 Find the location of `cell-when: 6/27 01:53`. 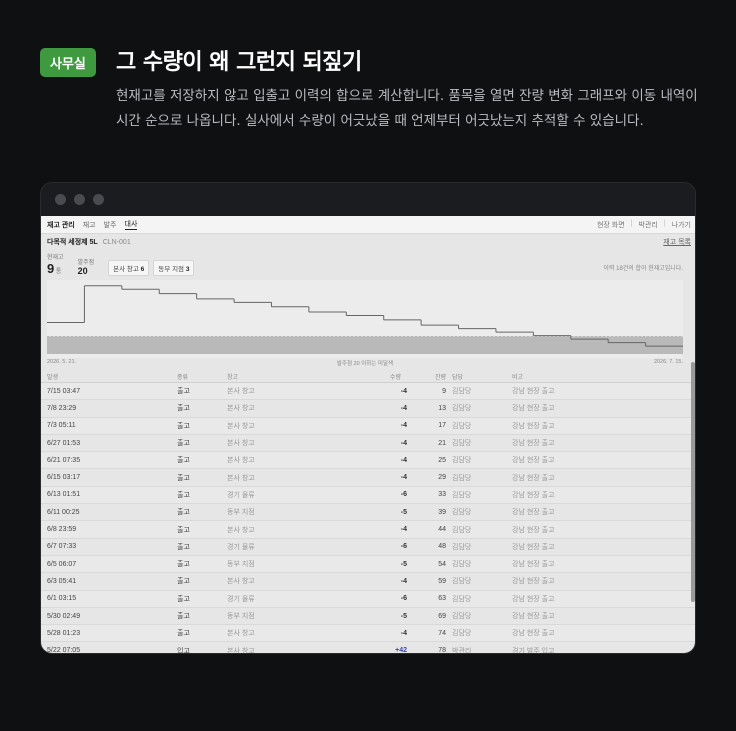

cell-when: 6/27 01:53 is located at coordinates (64, 443).